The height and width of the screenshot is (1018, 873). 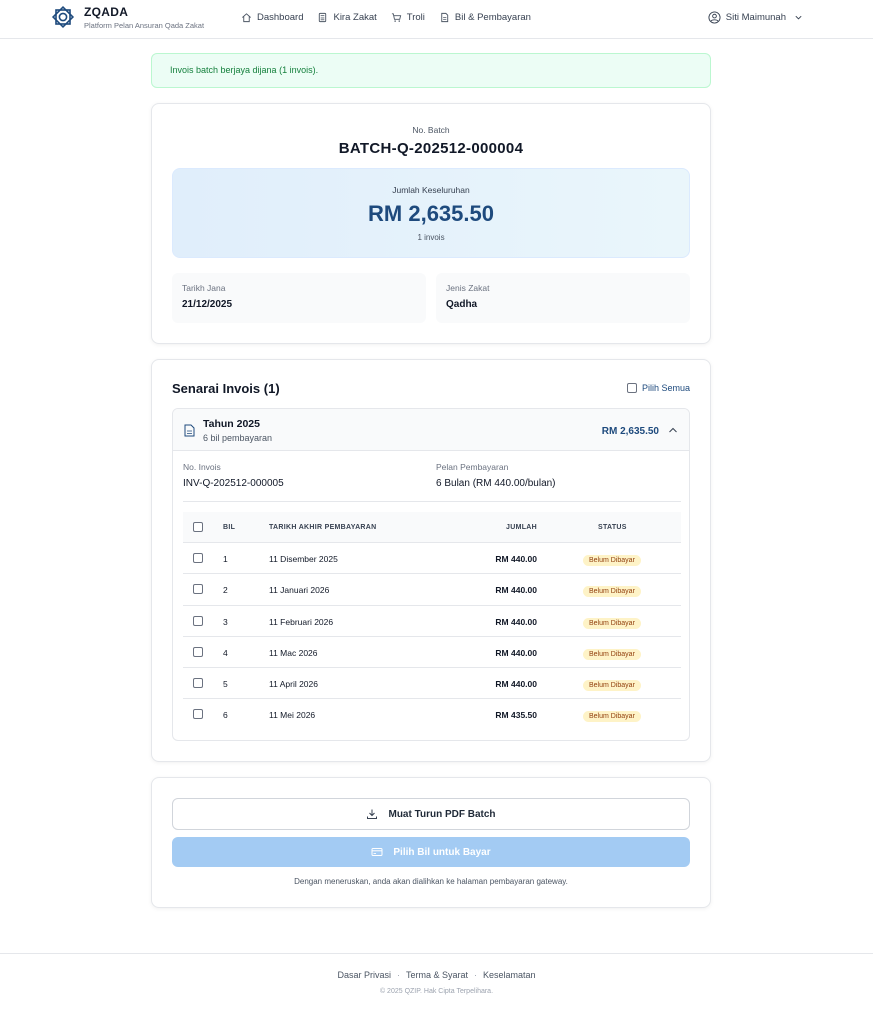 What do you see at coordinates (372, 814) in the screenshot?
I see `download-icon` at bounding box center [372, 814].